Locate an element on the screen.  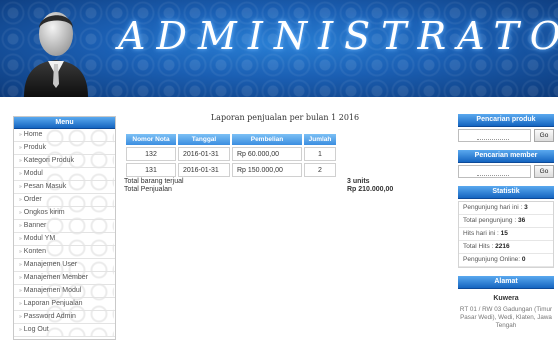
menu-item-label: Order is located at coordinates (32, 199).